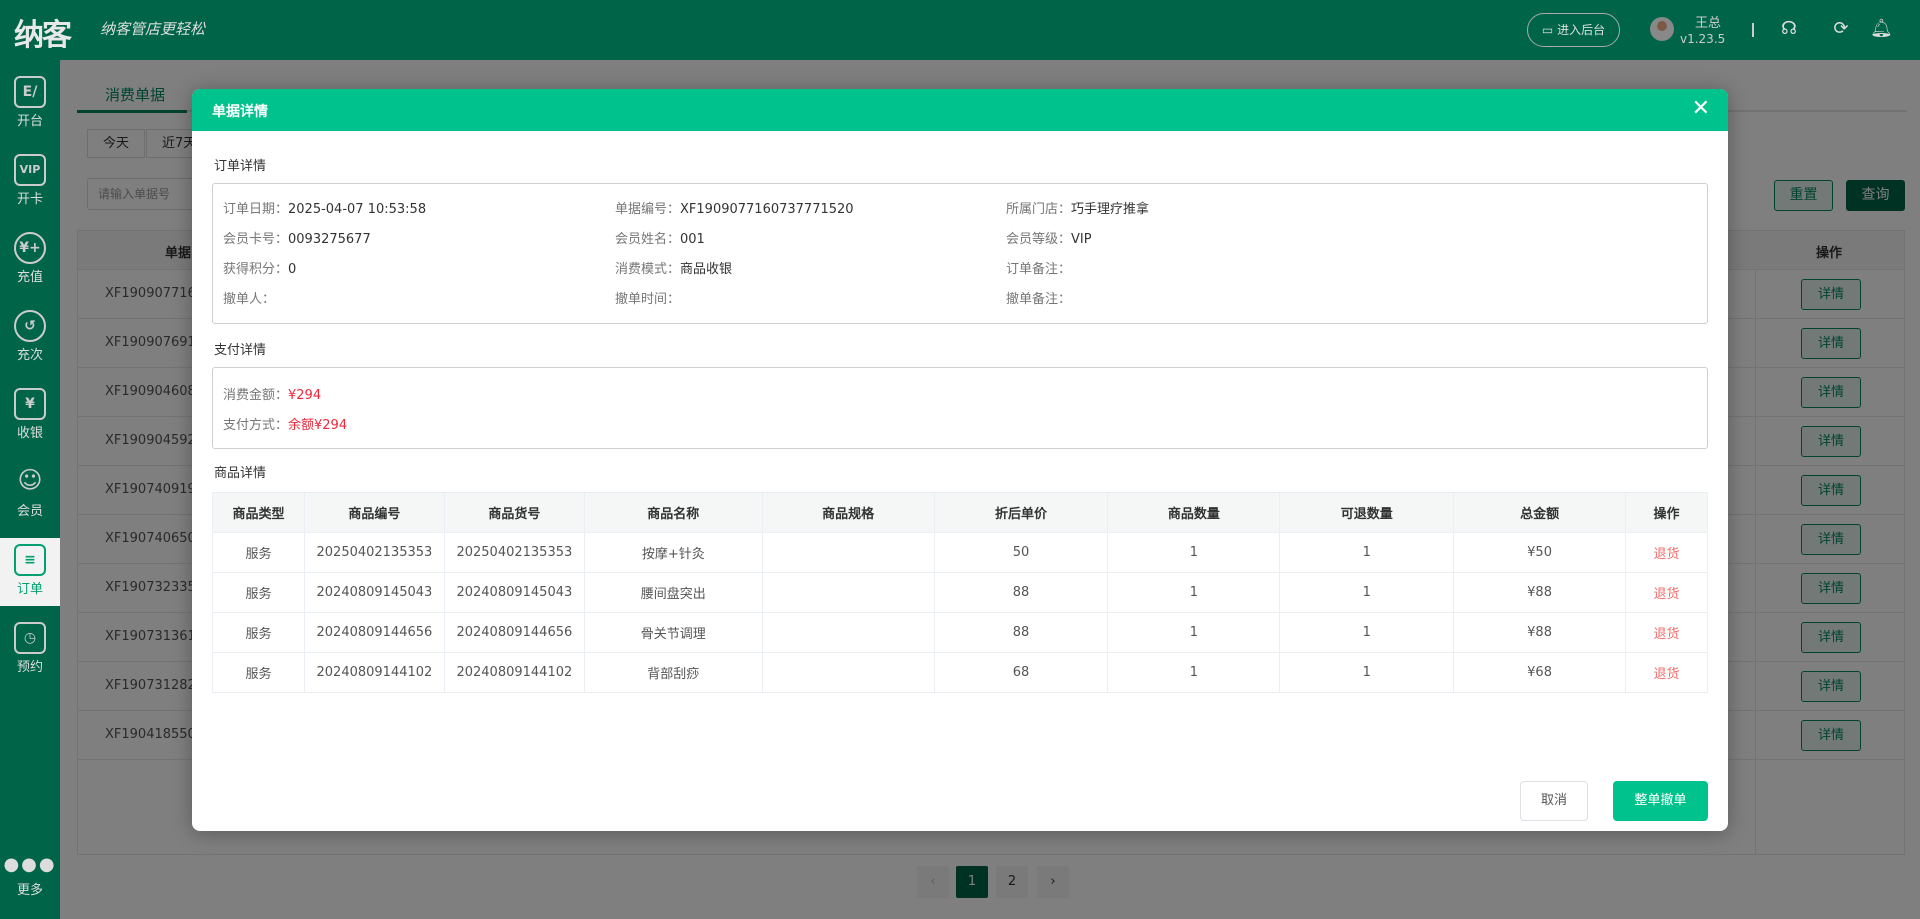 The height and width of the screenshot is (919, 1920). What do you see at coordinates (30, 170) in the screenshot?
I see `vip-card-icon: VIP` at bounding box center [30, 170].